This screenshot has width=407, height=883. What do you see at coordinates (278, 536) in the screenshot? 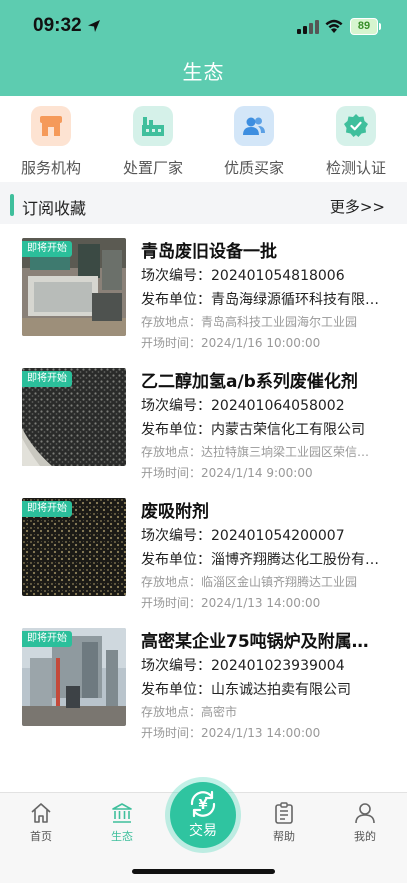
I see `code-value: 202401054200007` at bounding box center [278, 536].